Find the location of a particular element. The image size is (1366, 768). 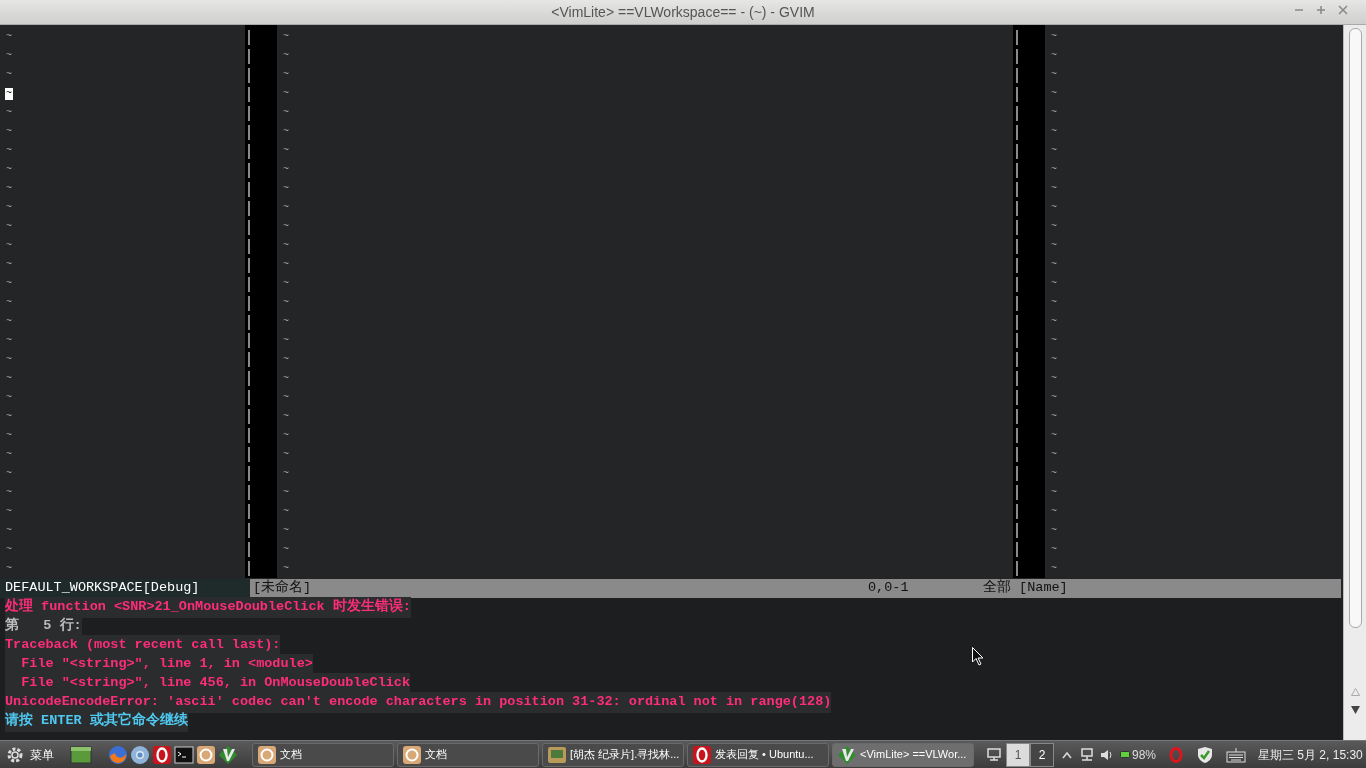

workspace-name: DEFAULT_WORKSPACE[Debug] is located at coordinates (125, 588).